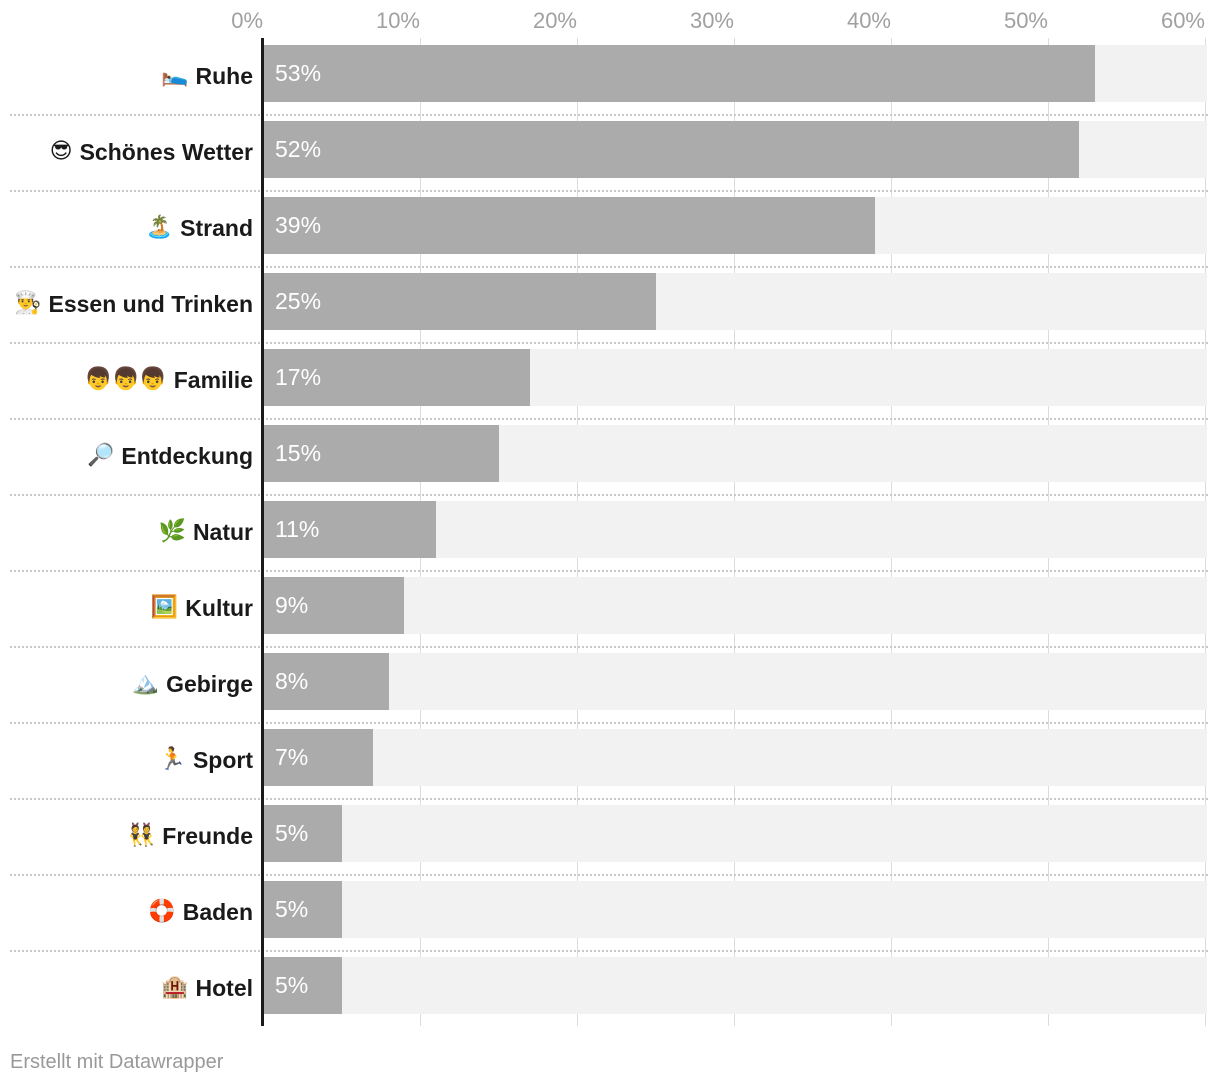 This screenshot has width=1220, height=1088. Describe the element at coordinates (292, 681) in the screenshot. I see `bar-value-label: 8%` at that location.